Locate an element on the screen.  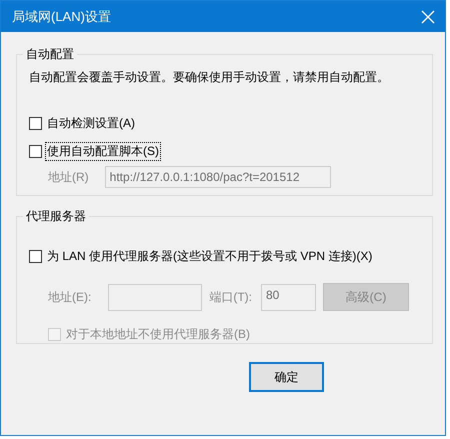
window-title: 局域网(LAN)设置 is located at coordinates (61, 17).